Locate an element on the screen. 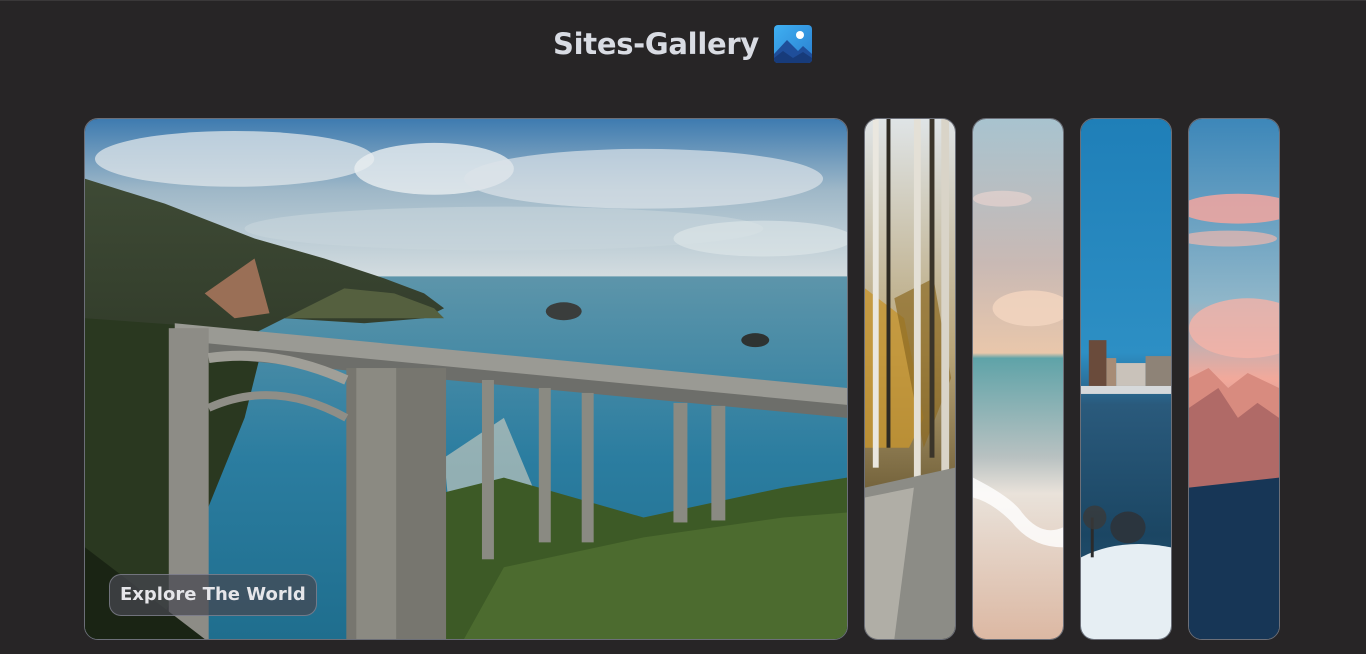  beach-sunset-photo is located at coordinates (1018, 379).